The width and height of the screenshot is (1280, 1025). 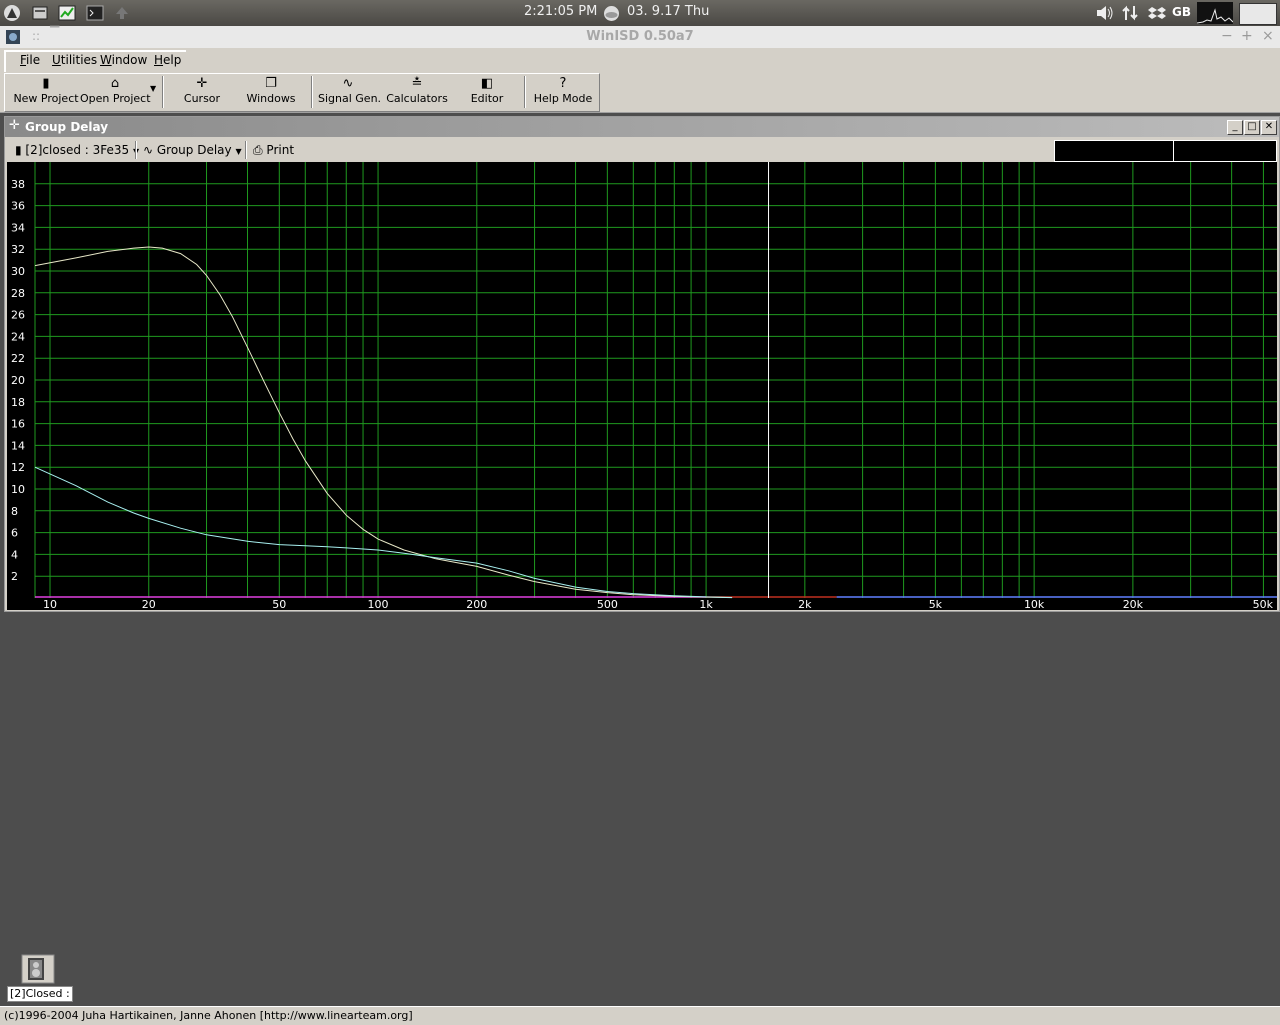 What do you see at coordinates (563, 93) in the screenshot?
I see `help-mode-button: ? Help Mode` at bounding box center [563, 93].